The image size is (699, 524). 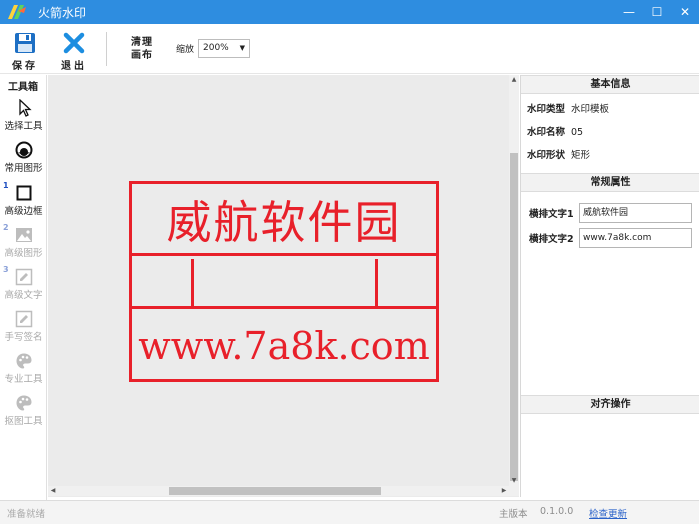 I want to click on watermark-name-value: 05, so click(x=577, y=132).